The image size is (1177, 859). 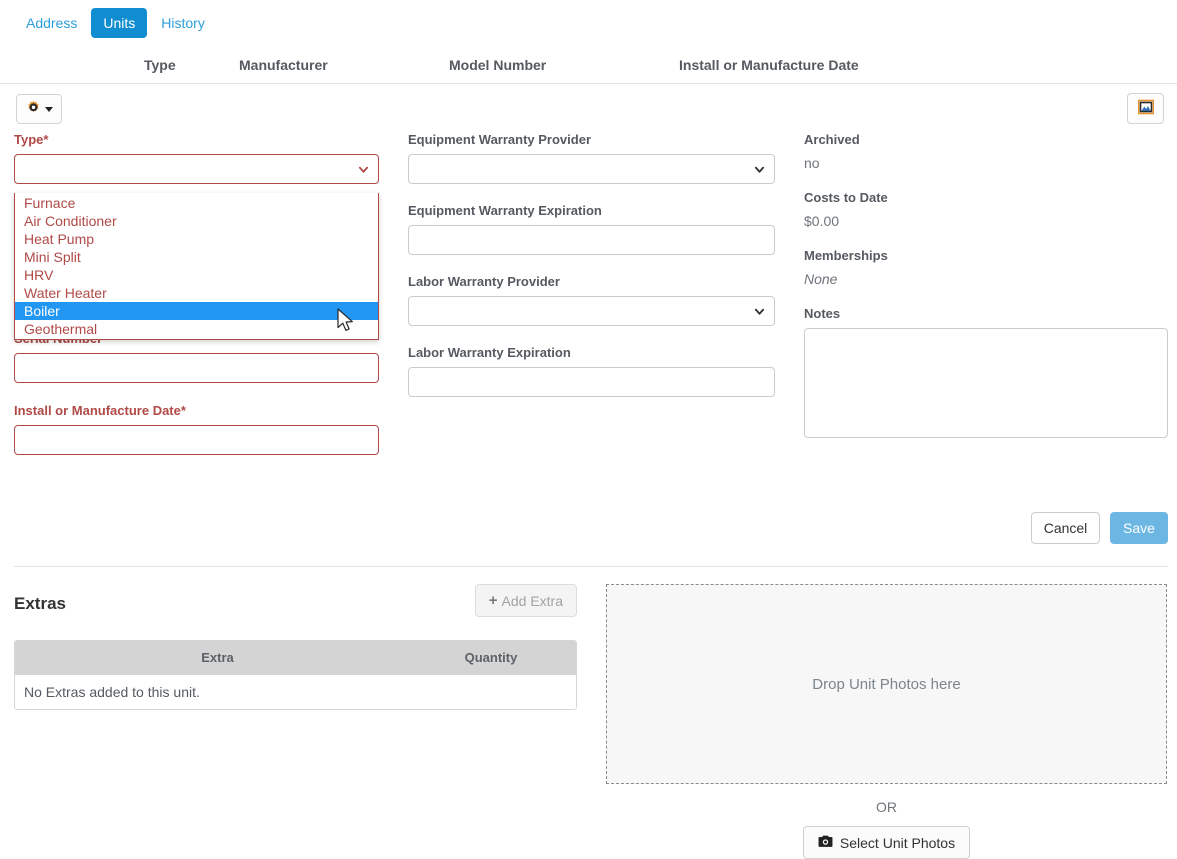 What do you see at coordinates (112, 692) in the screenshot?
I see `extras-empty-message: No Extras added to this unit.` at bounding box center [112, 692].